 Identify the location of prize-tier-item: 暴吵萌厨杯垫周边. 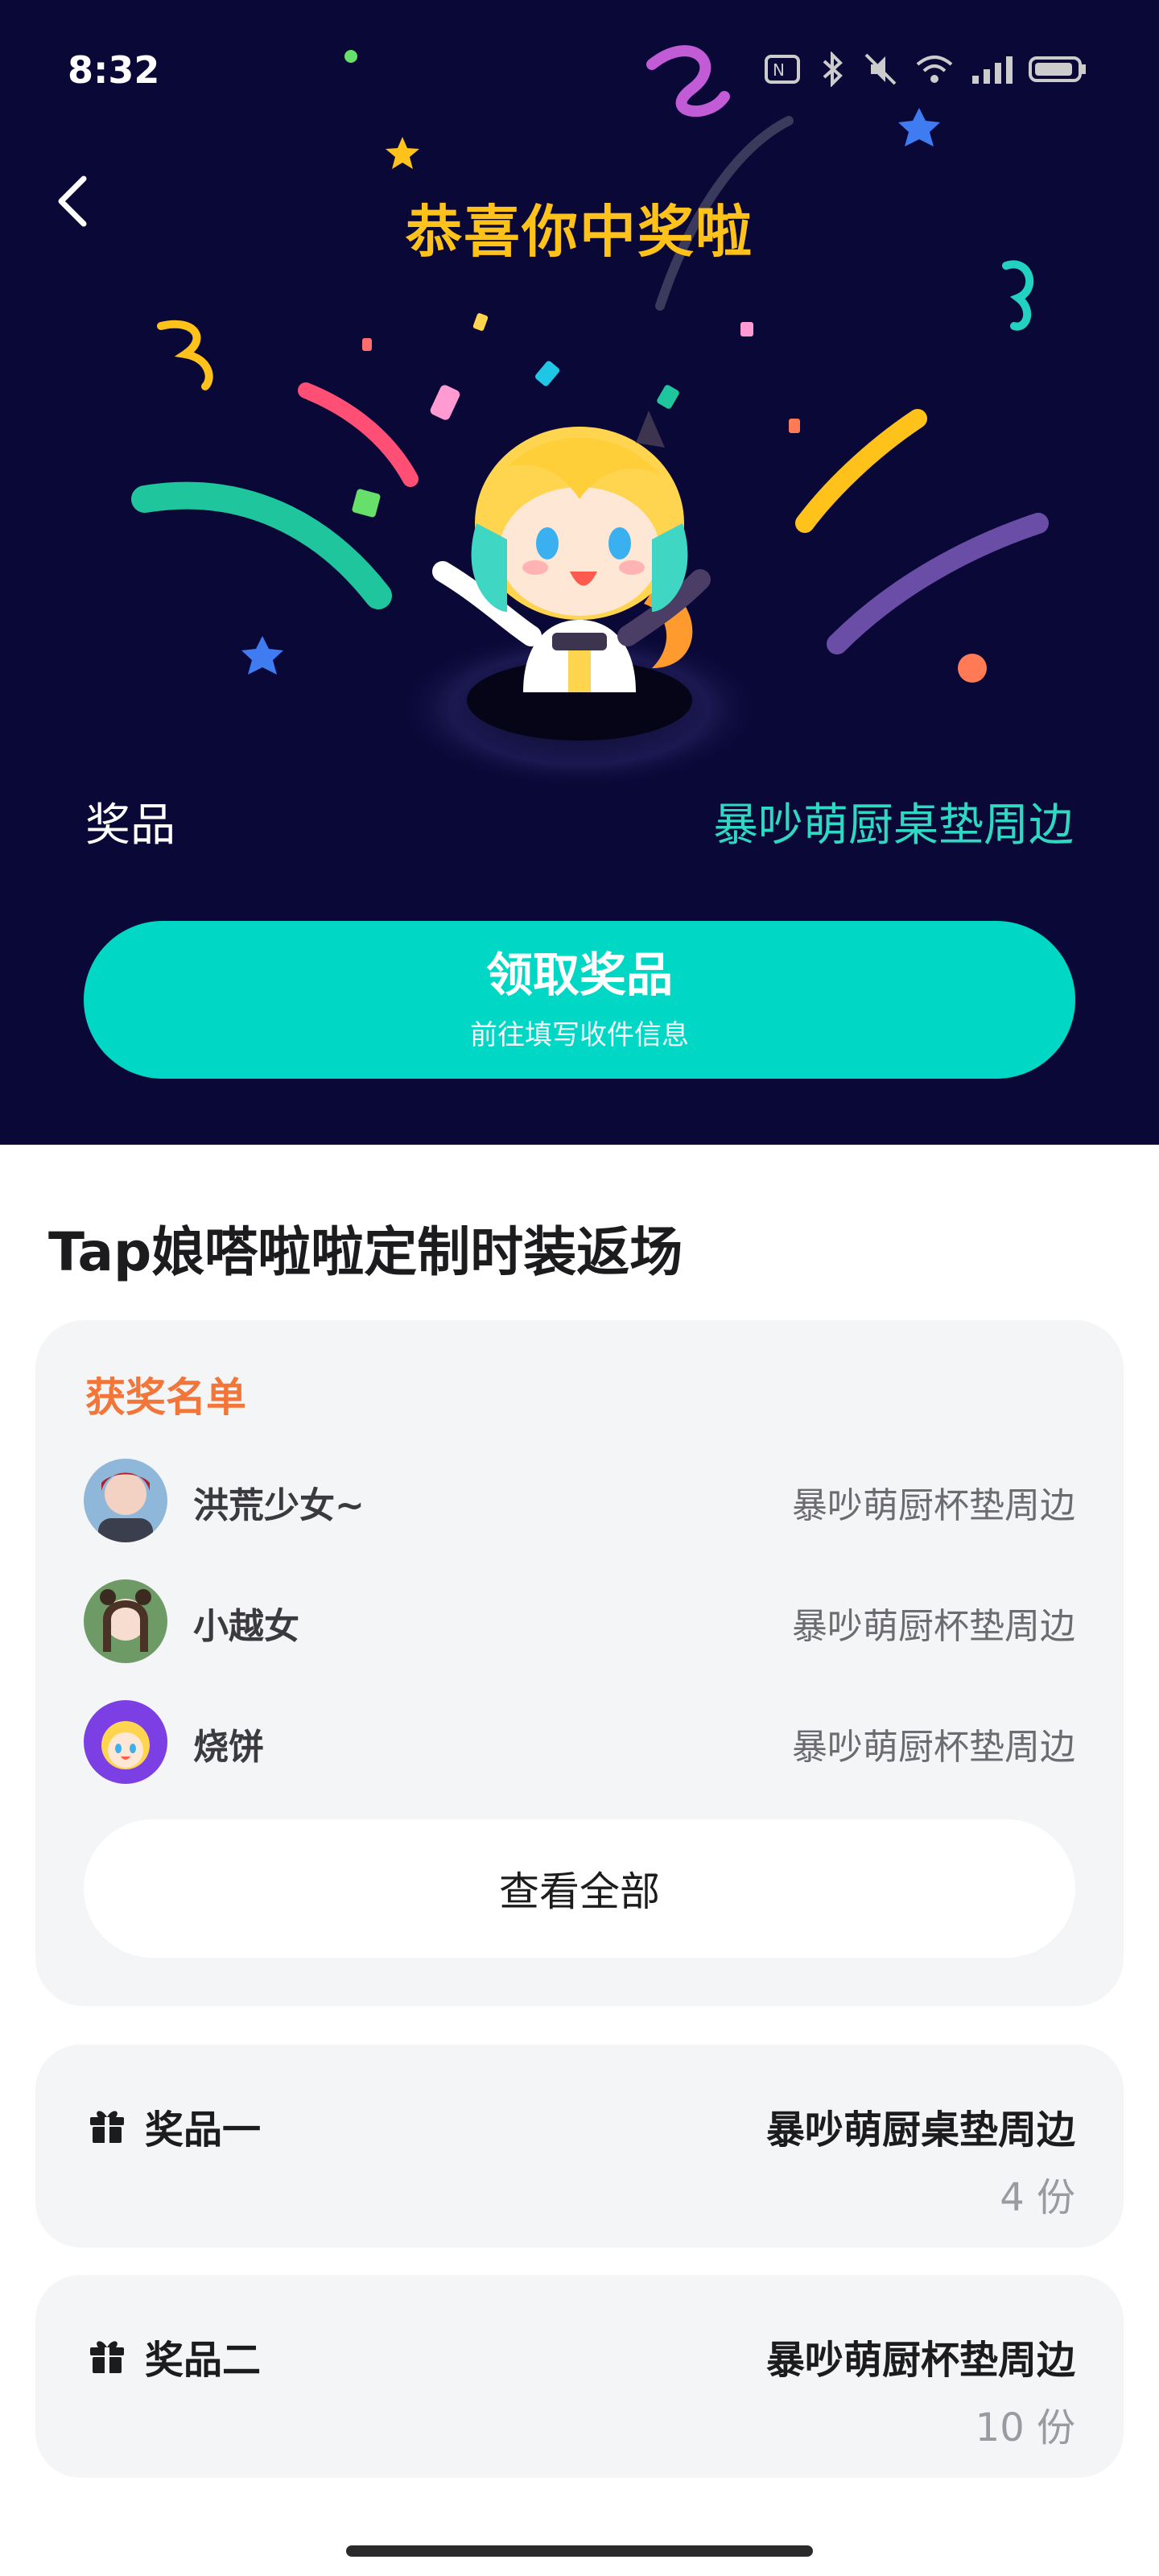
(920, 2360).